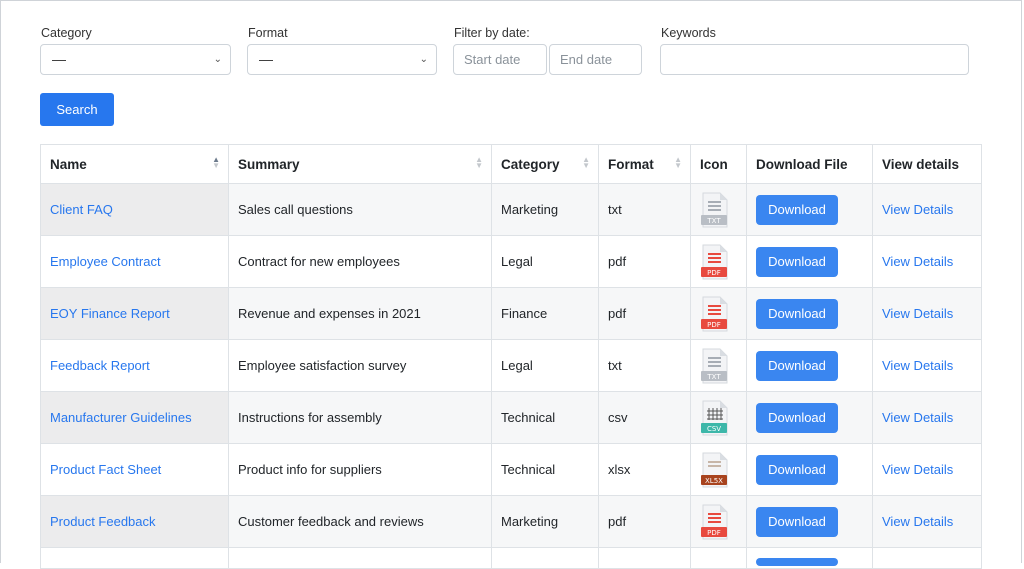 The image size is (1024, 569). I want to click on column-header-category: Category ▲ ▼, so click(545, 164).